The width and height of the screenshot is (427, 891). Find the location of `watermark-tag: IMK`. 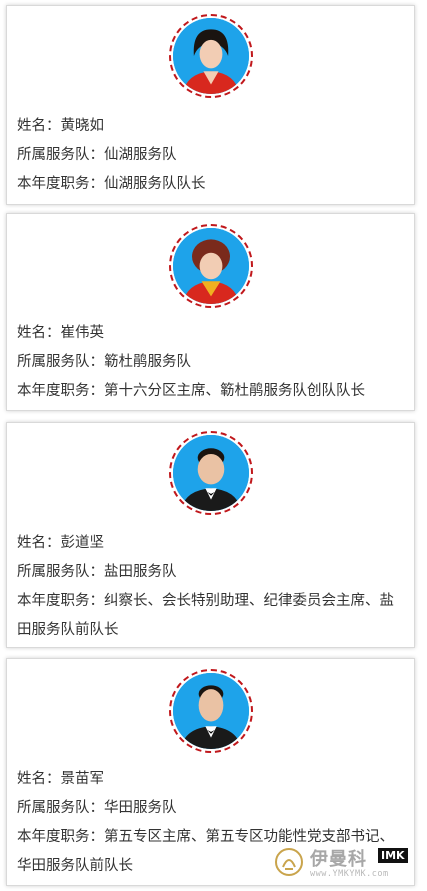

watermark-tag: IMK is located at coordinates (393, 855).